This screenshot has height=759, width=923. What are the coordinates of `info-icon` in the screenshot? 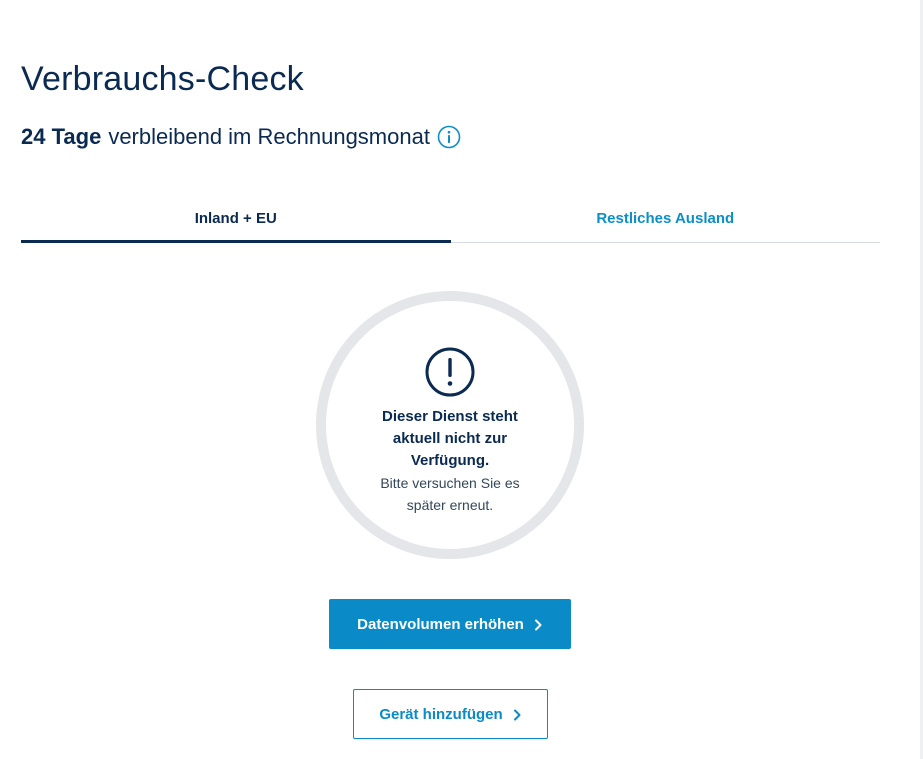 It's located at (449, 137).